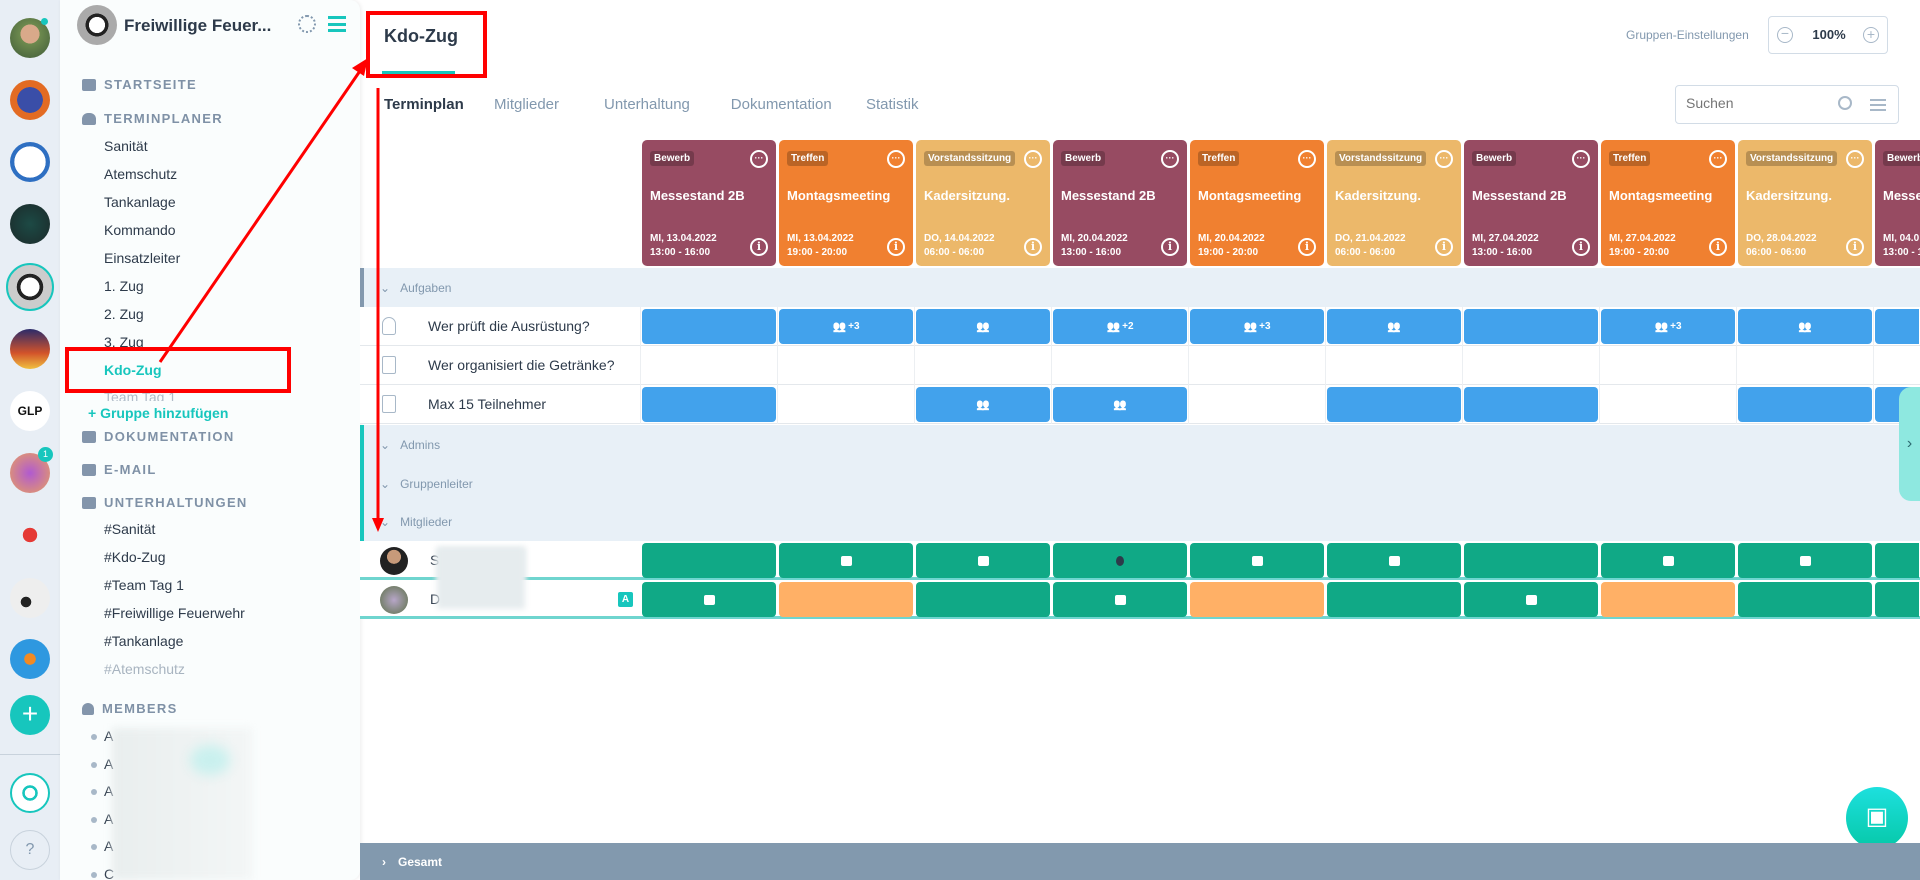 The image size is (1920, 880). What do you see at coordinates (261, 215) in the screenshot?
I see `annotation-arrow` at bounding box center [261, 215].